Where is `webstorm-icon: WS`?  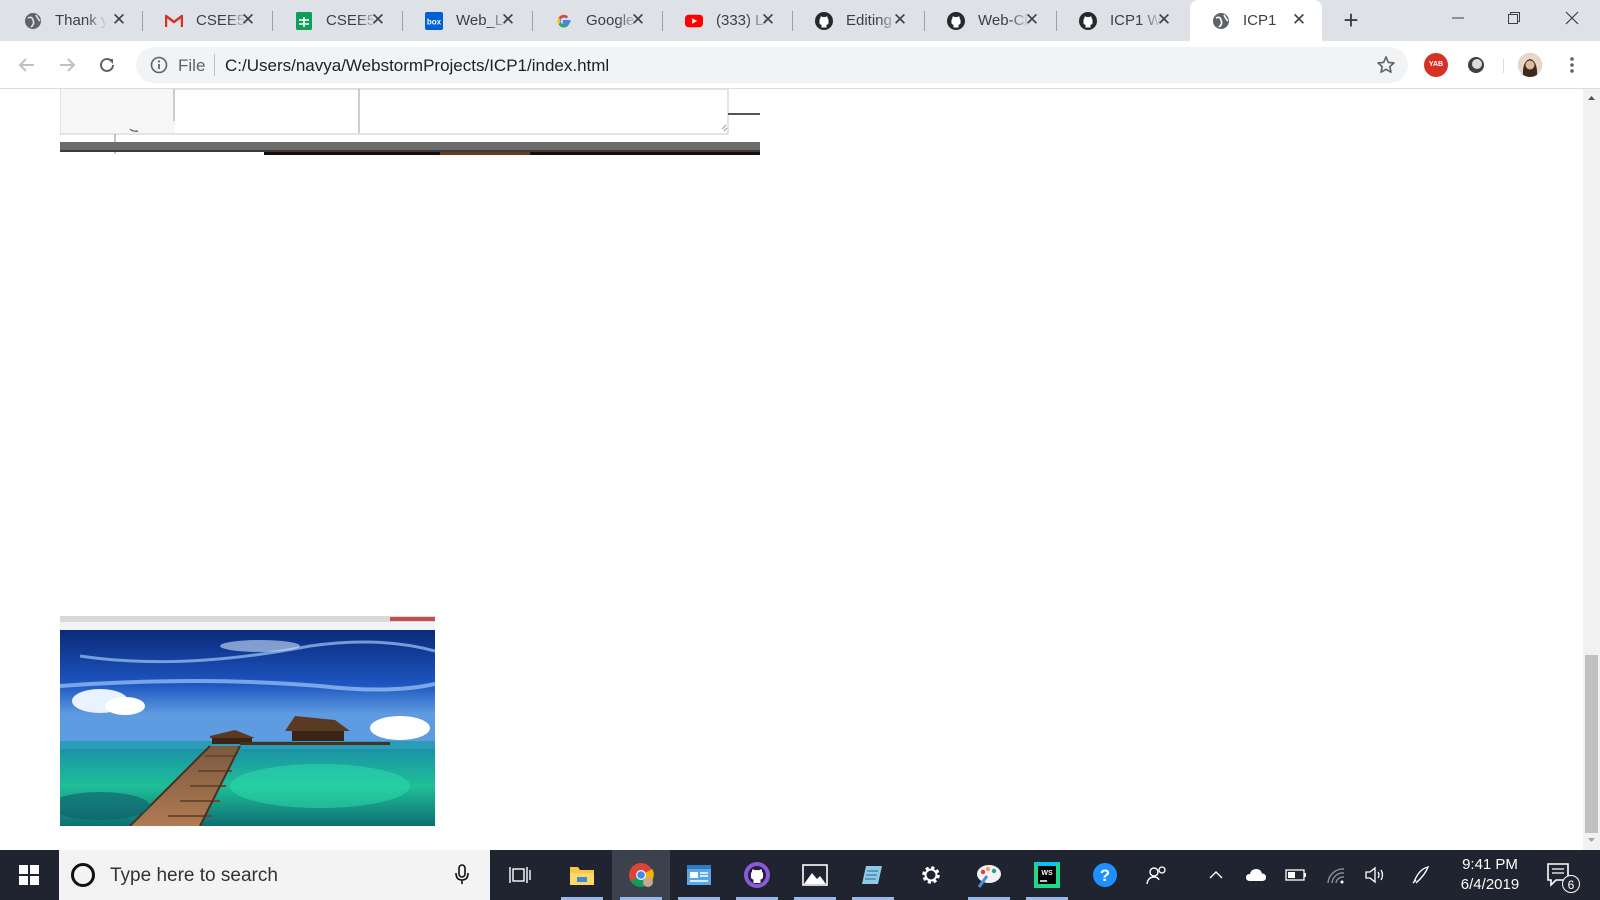 webstorm-icon: WS is located at coordinates (1047, 875).